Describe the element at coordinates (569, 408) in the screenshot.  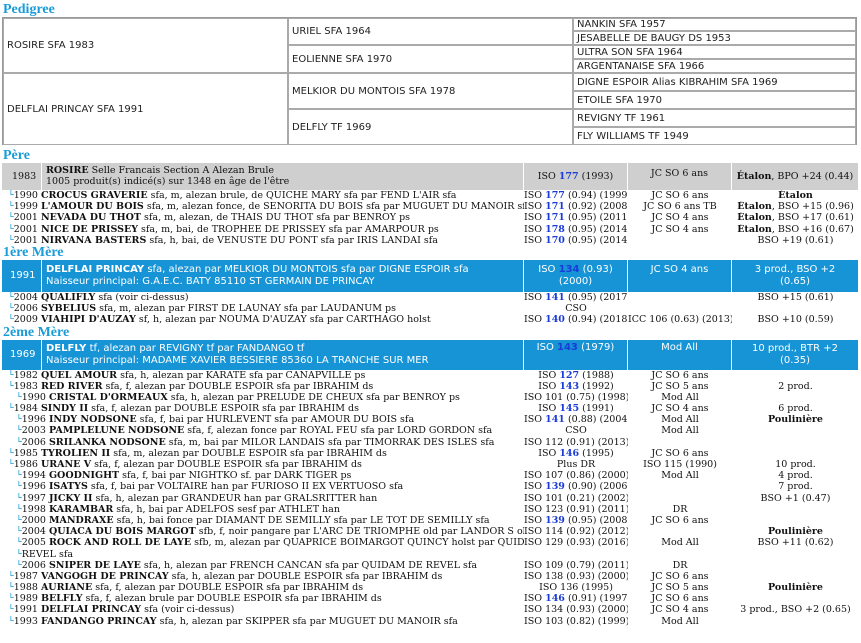
I see `iso-link: 145` at that location.